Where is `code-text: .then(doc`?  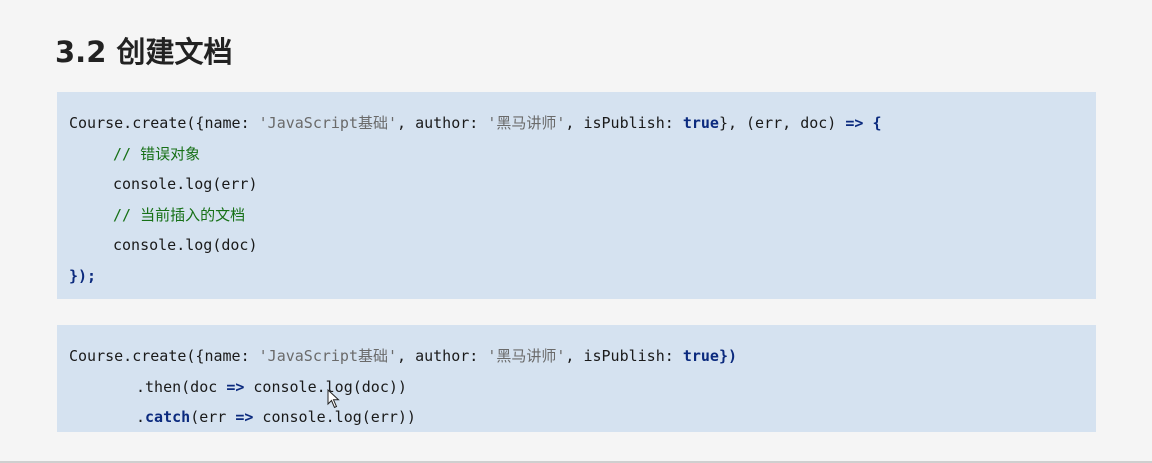
code-text: .then(doc is located at coordinates (181, 386).